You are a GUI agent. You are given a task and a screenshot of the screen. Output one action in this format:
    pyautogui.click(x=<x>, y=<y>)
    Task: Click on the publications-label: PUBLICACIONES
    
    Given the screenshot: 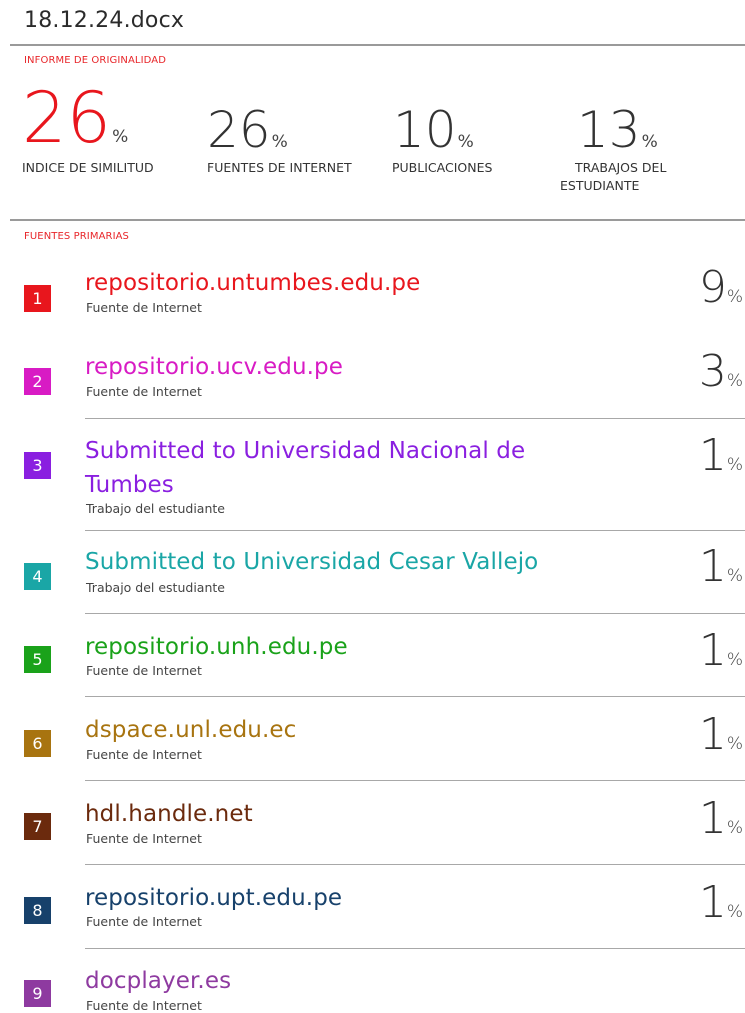 What is the action you would take?
    pyautogui.click(x=442, y=167)
    